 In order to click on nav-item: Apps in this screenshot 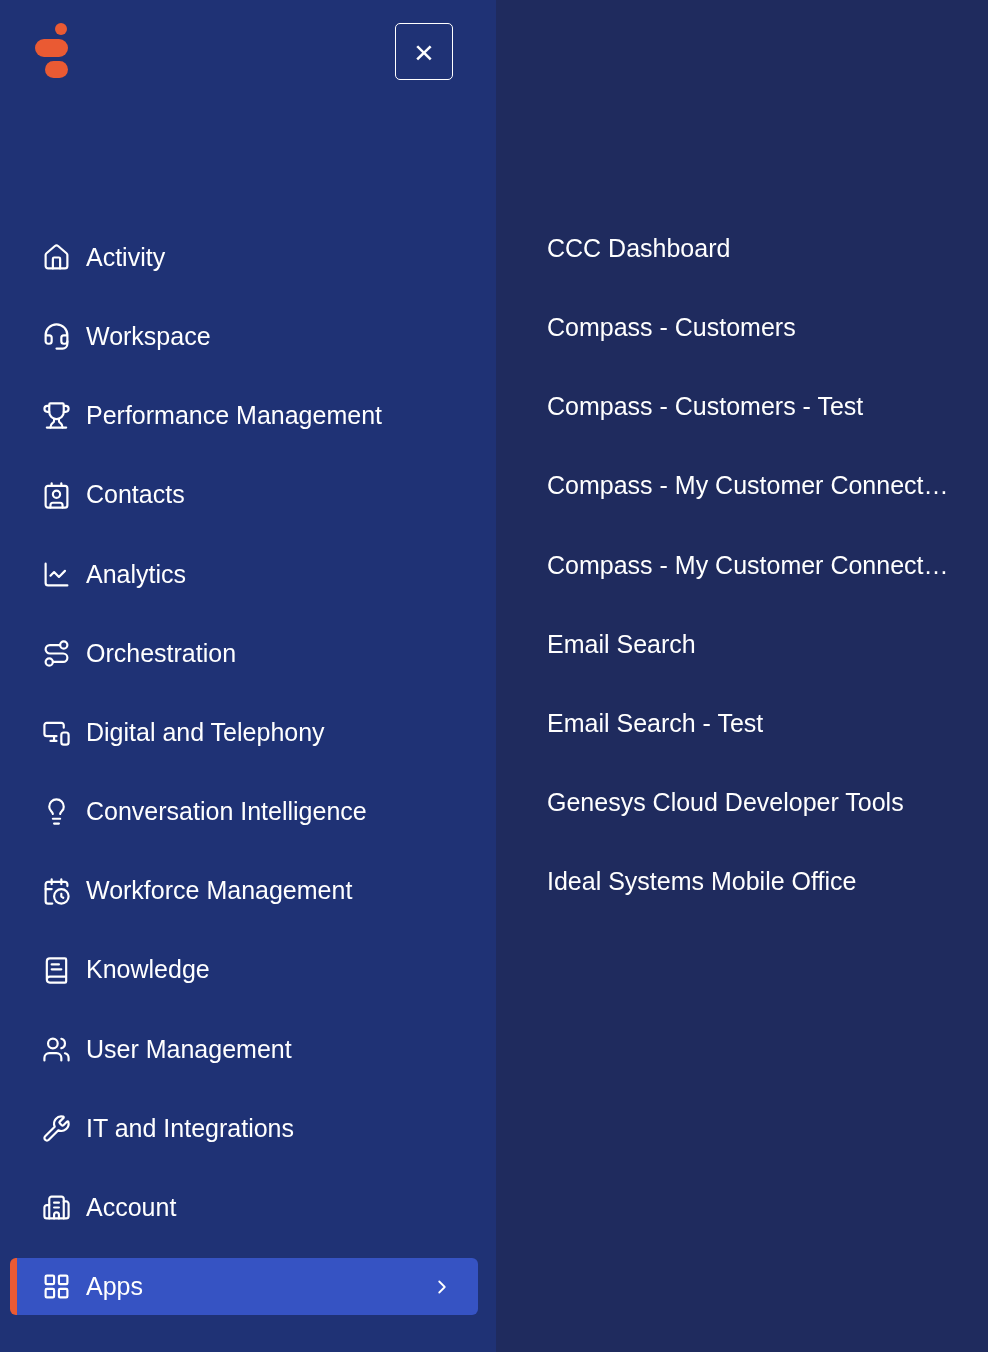, I will do `click(244, 1287)`.